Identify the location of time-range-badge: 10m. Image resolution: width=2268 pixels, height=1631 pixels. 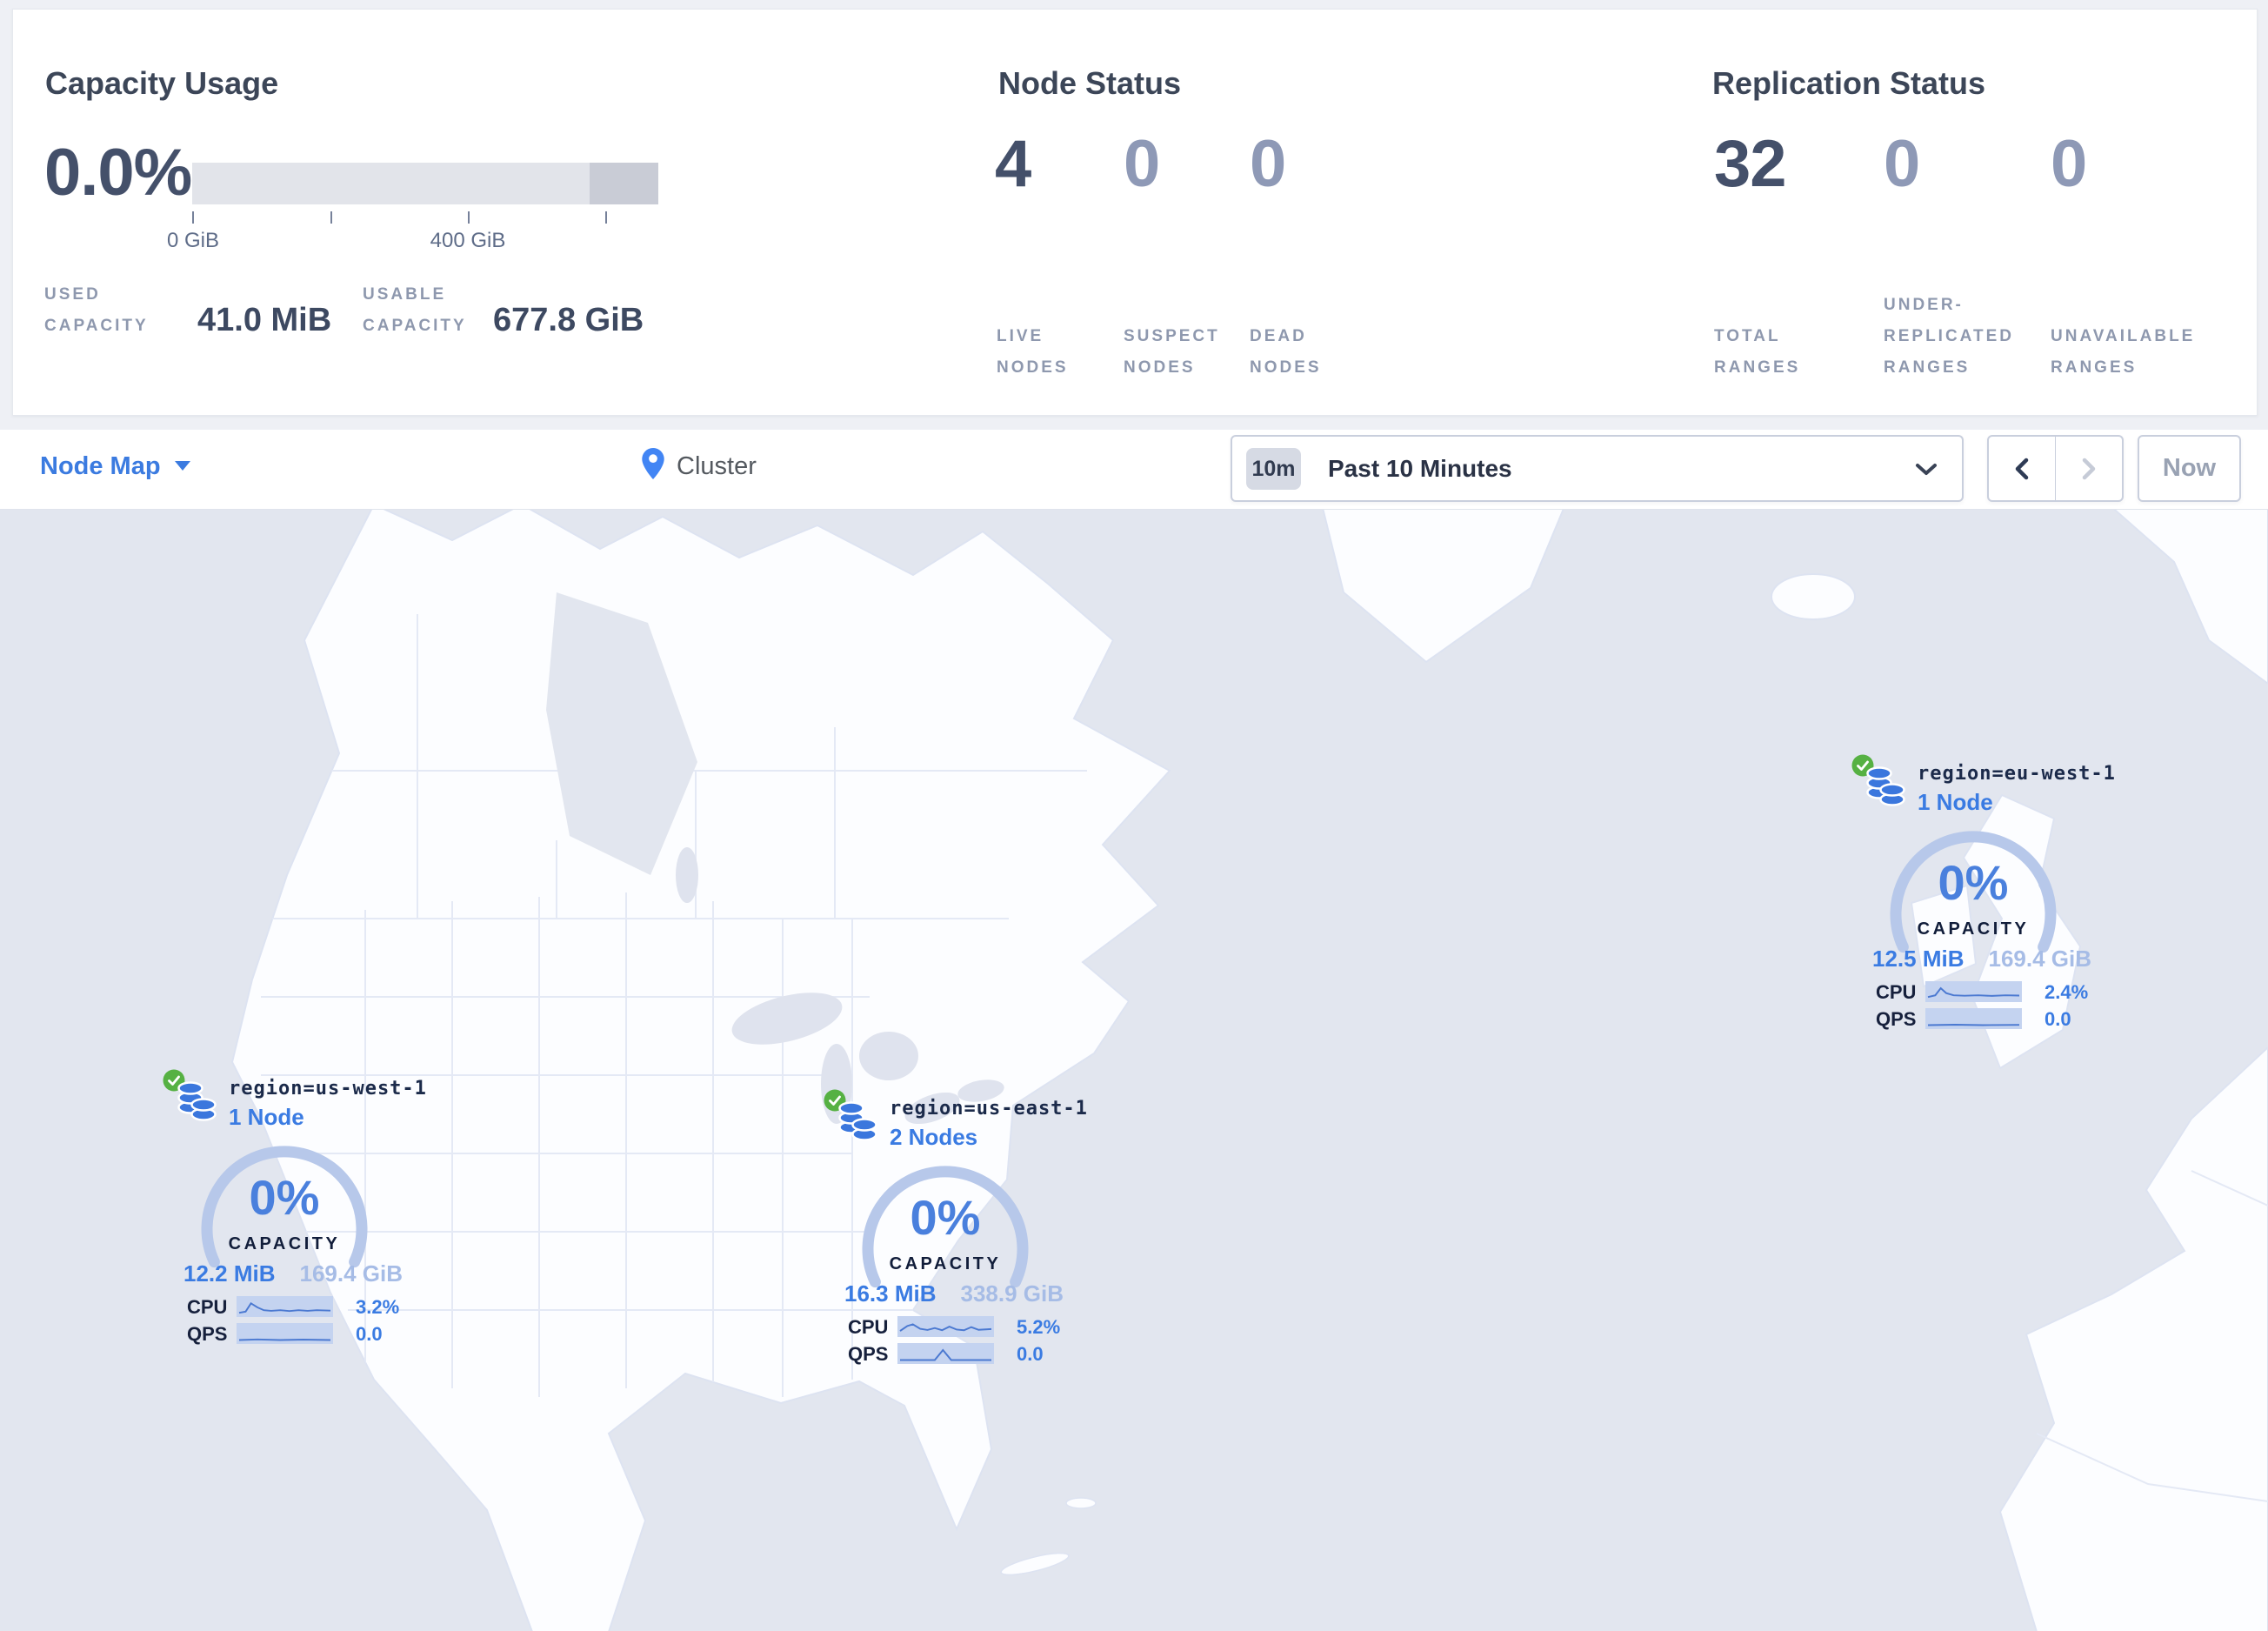
(1273, 469).